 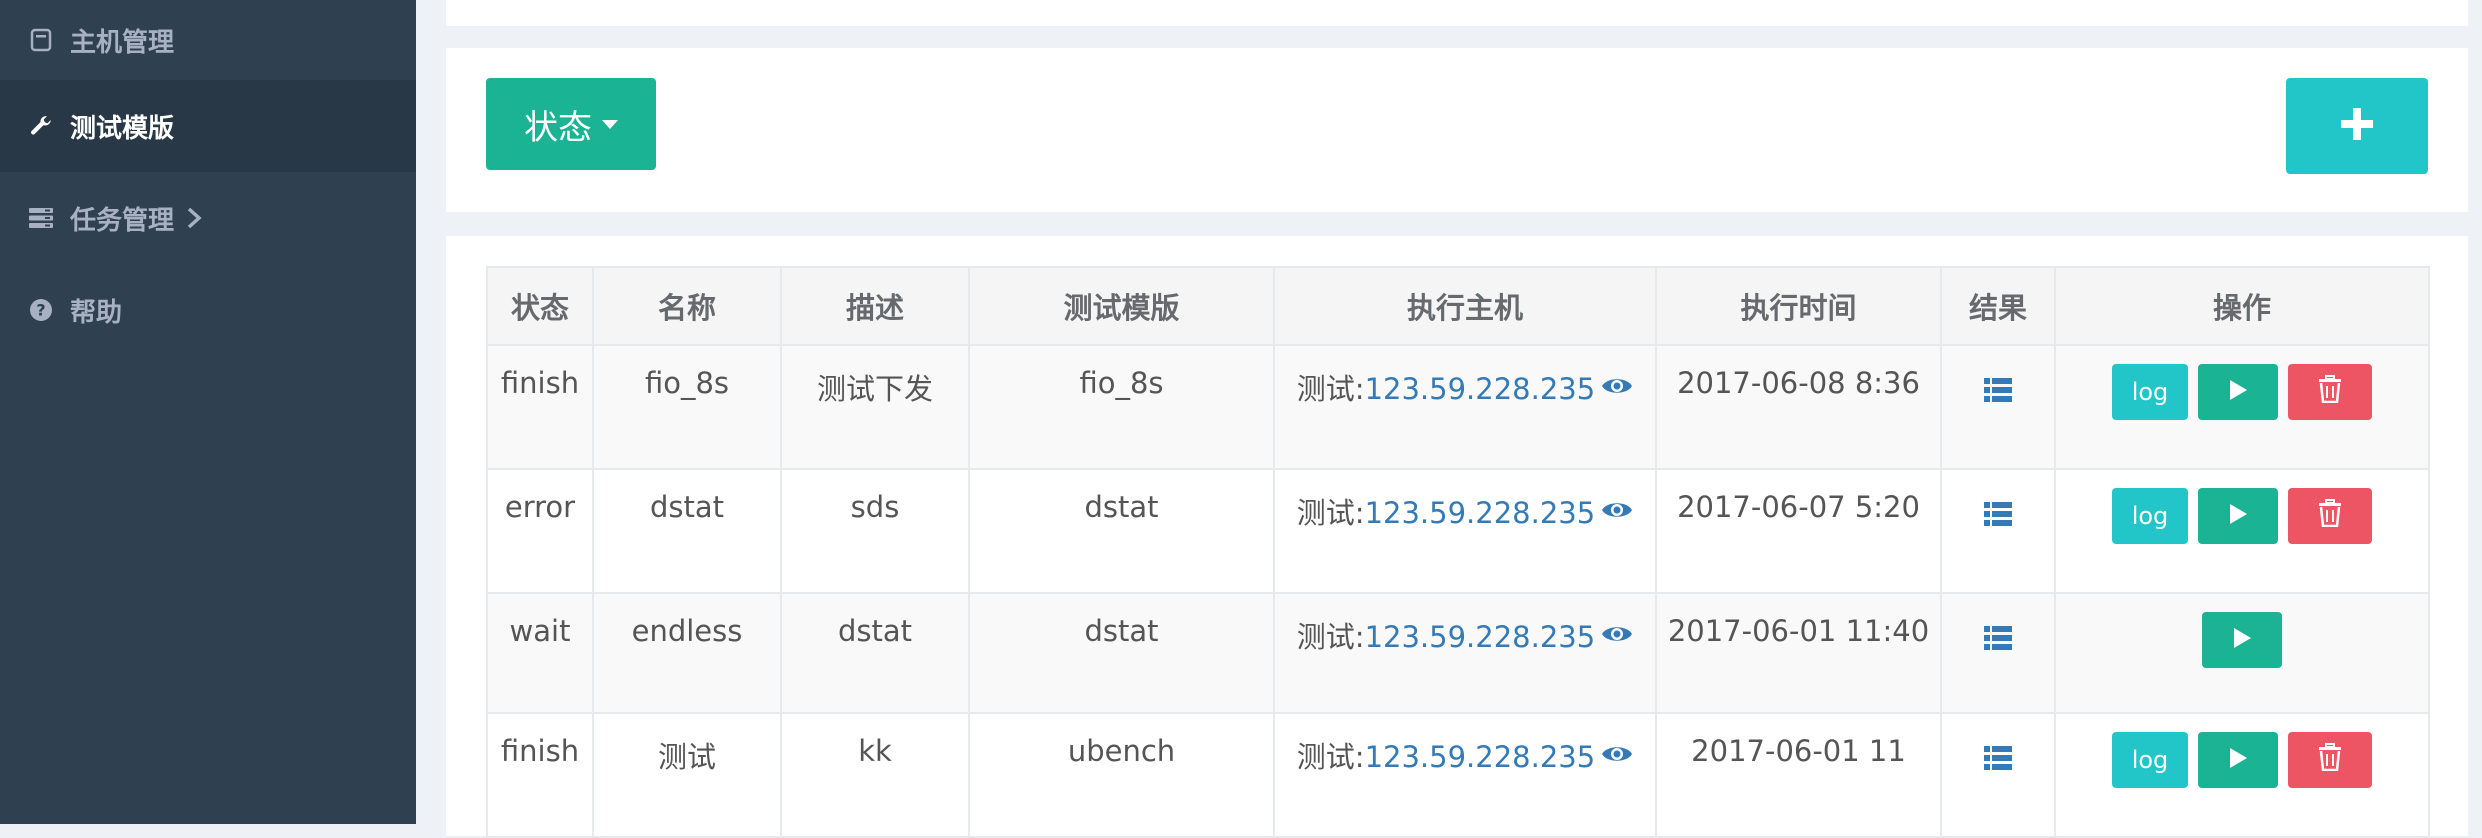 I want to click on desc-cell: dstat, so click(x=875, y=653).